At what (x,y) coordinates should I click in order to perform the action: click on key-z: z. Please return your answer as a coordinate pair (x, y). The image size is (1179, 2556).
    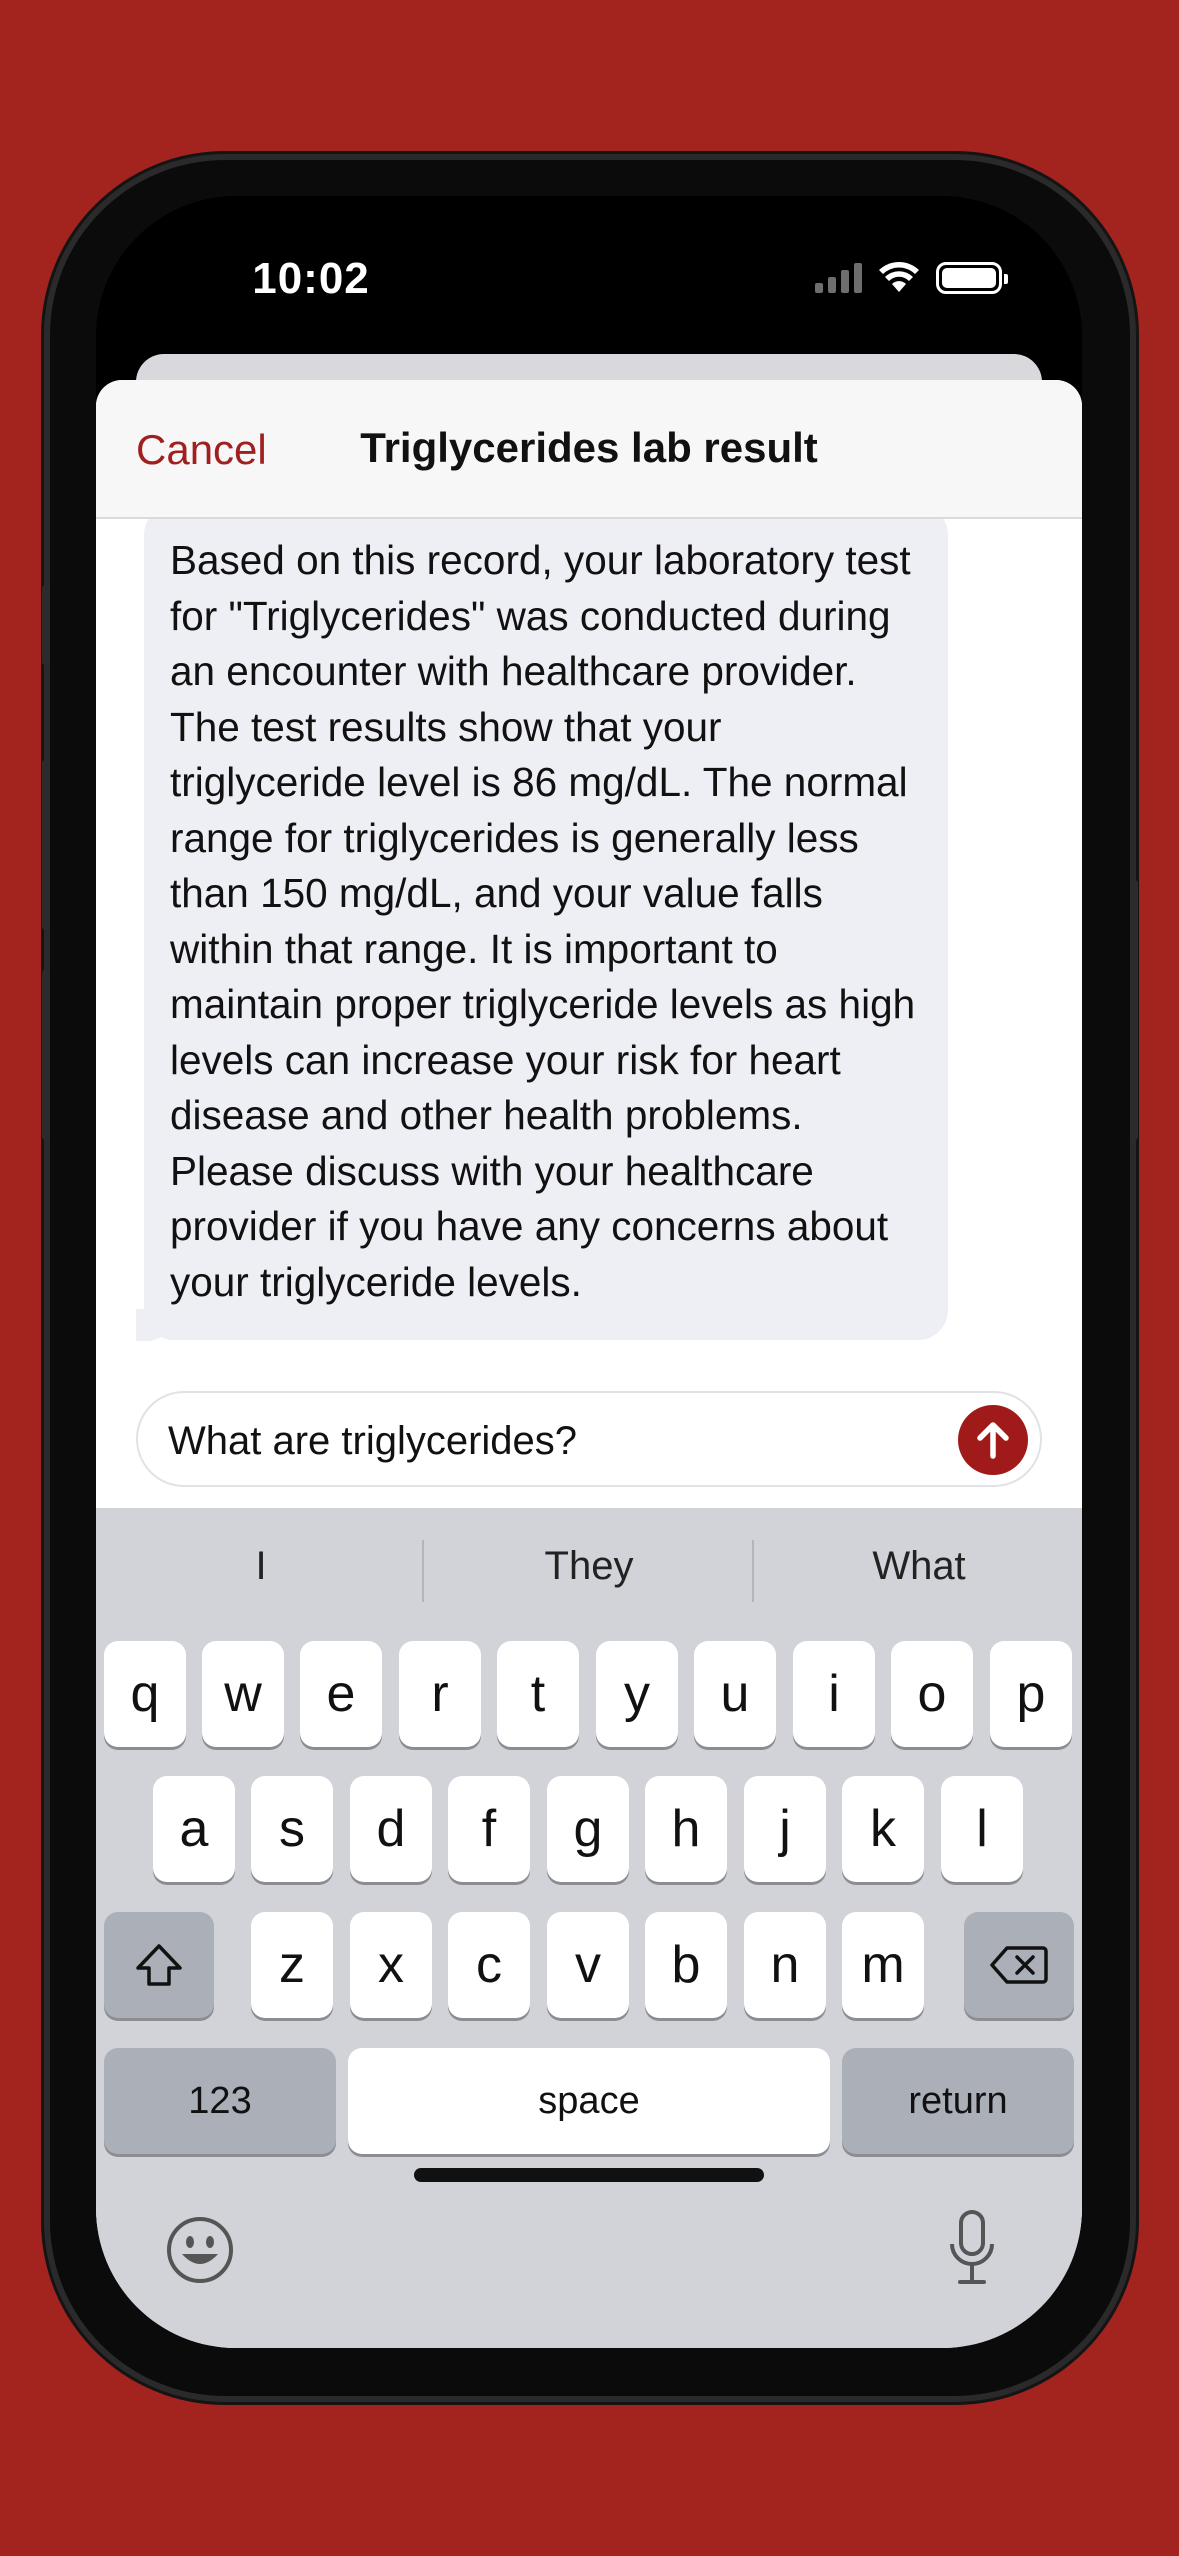
    Looking at the image, I should click on (292, 1965).